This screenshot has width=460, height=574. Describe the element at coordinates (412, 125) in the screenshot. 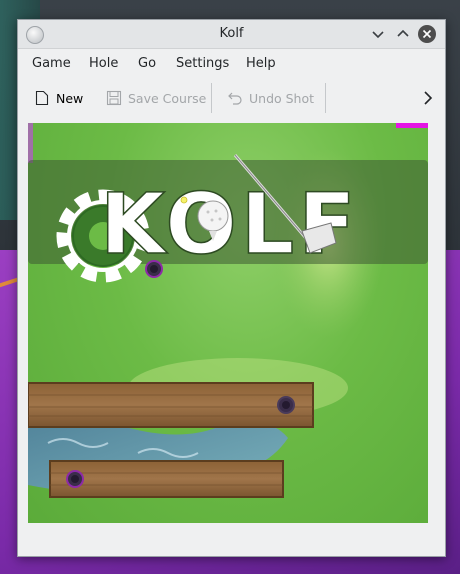

I see `corner-marker` at that location.